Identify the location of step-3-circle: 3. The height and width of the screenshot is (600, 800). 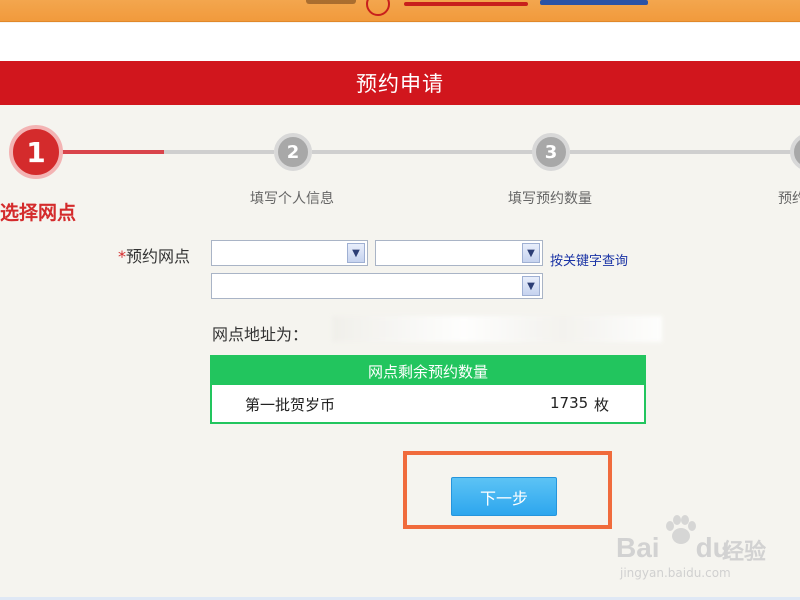
(551, 152).